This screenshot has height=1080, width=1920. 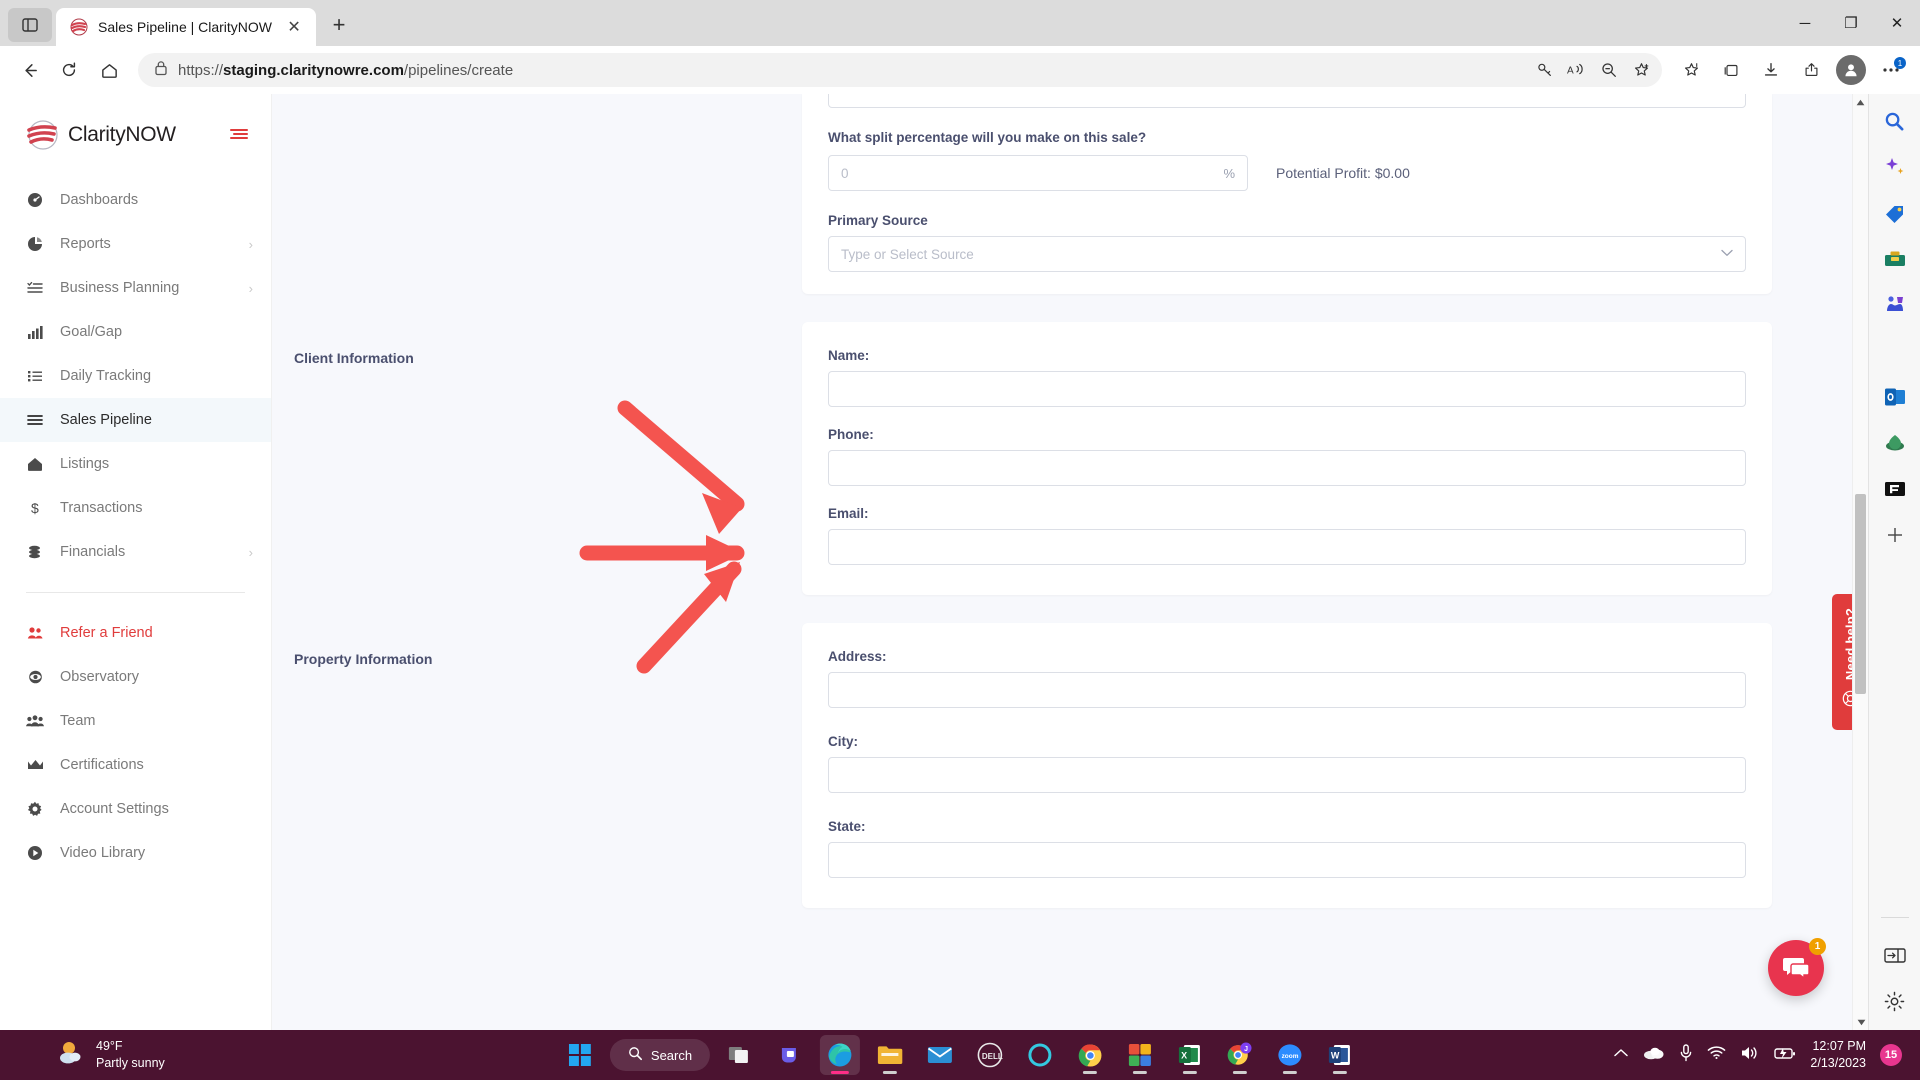 I want to click on collections-icon, so click(x=1731, y=70).